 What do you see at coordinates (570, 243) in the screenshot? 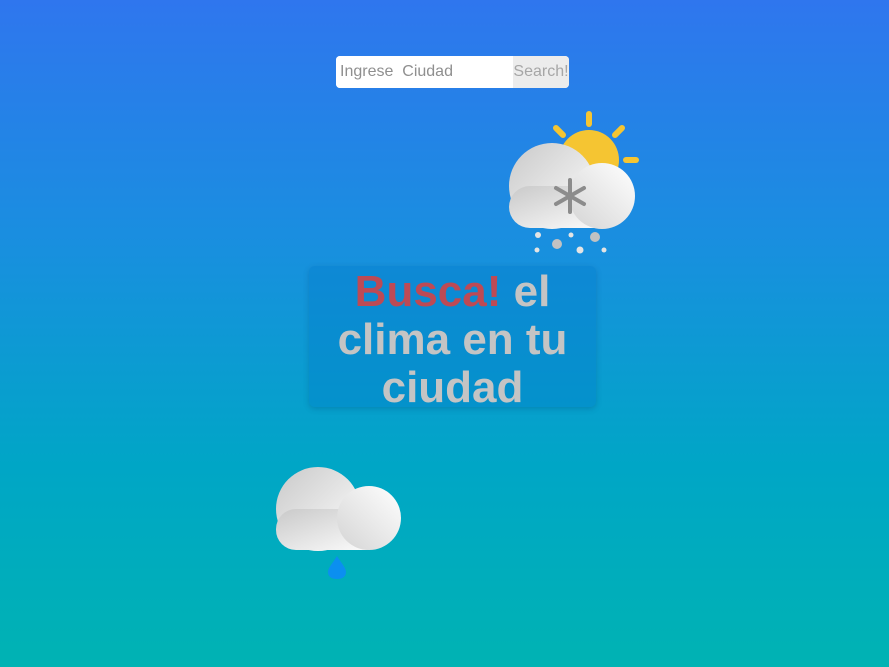
I see `snow-dots-icon` at bounding box center [570, 243].